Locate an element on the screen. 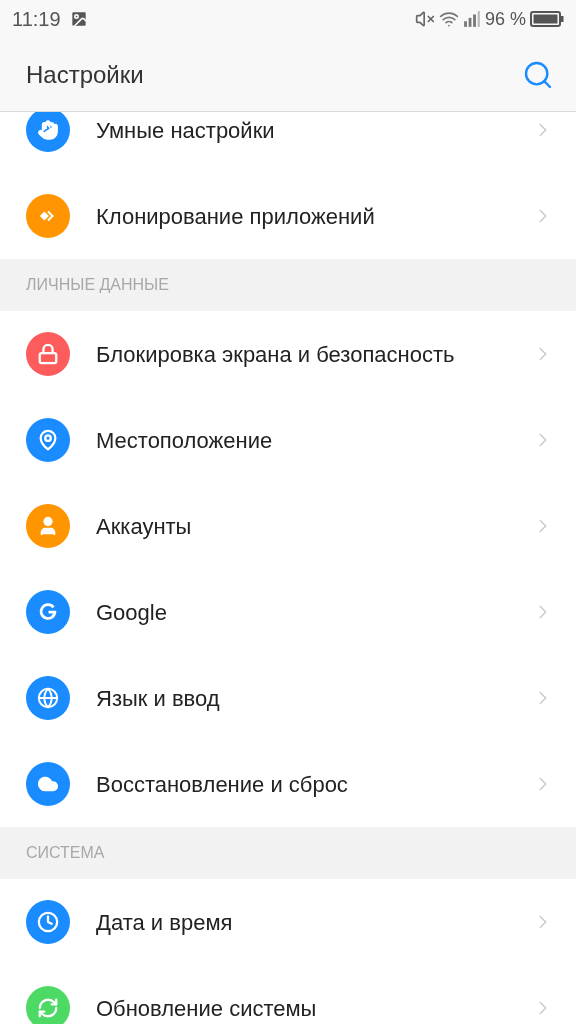 The image size is (576, 1024). item-label: Местоположение is located at coordinates (185, 440).